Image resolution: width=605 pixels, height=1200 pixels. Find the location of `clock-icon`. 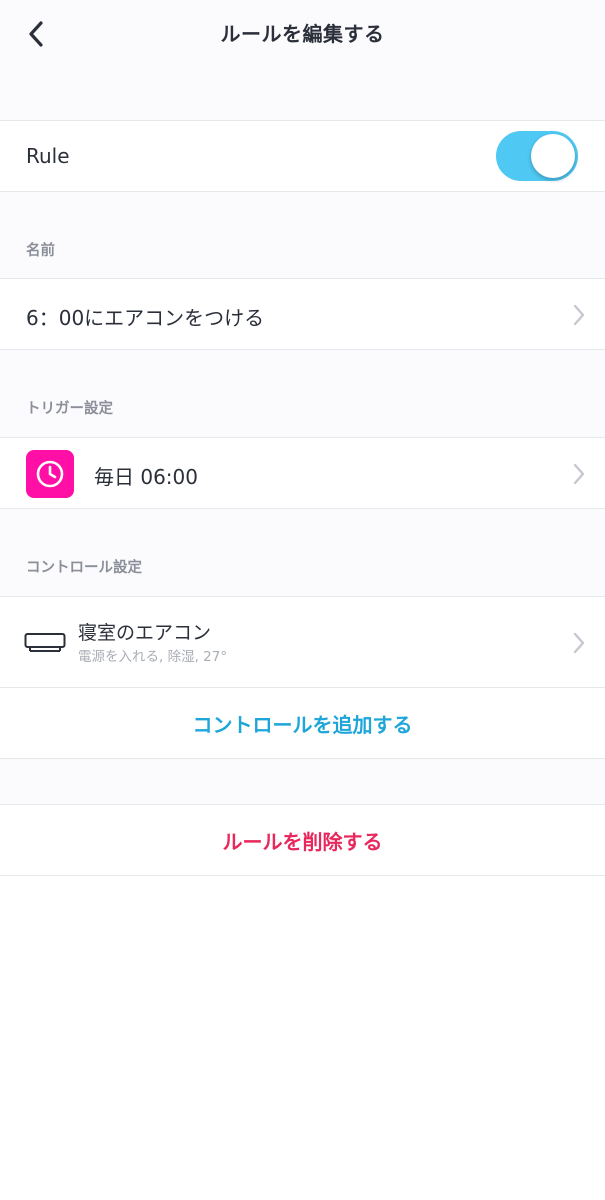

clock-icon is located at coordinates (50, 474).